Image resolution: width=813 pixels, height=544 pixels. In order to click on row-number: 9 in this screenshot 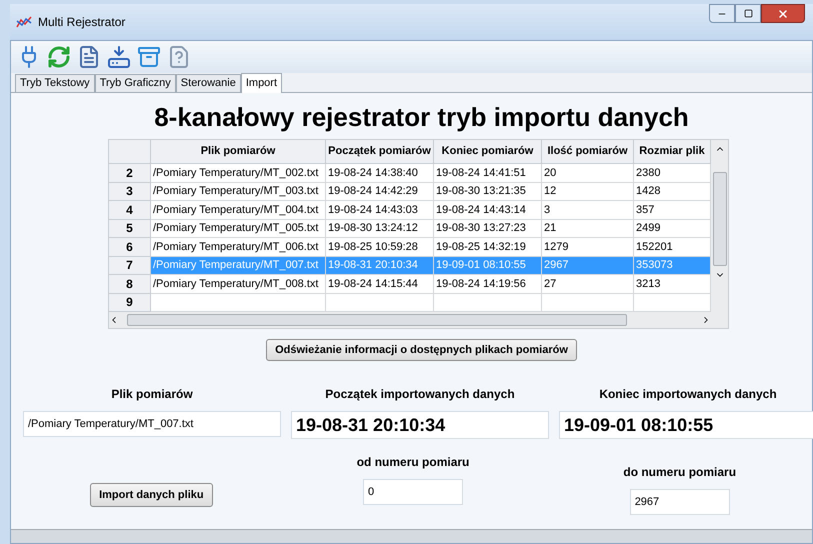, I will do `click(130, 303)`.